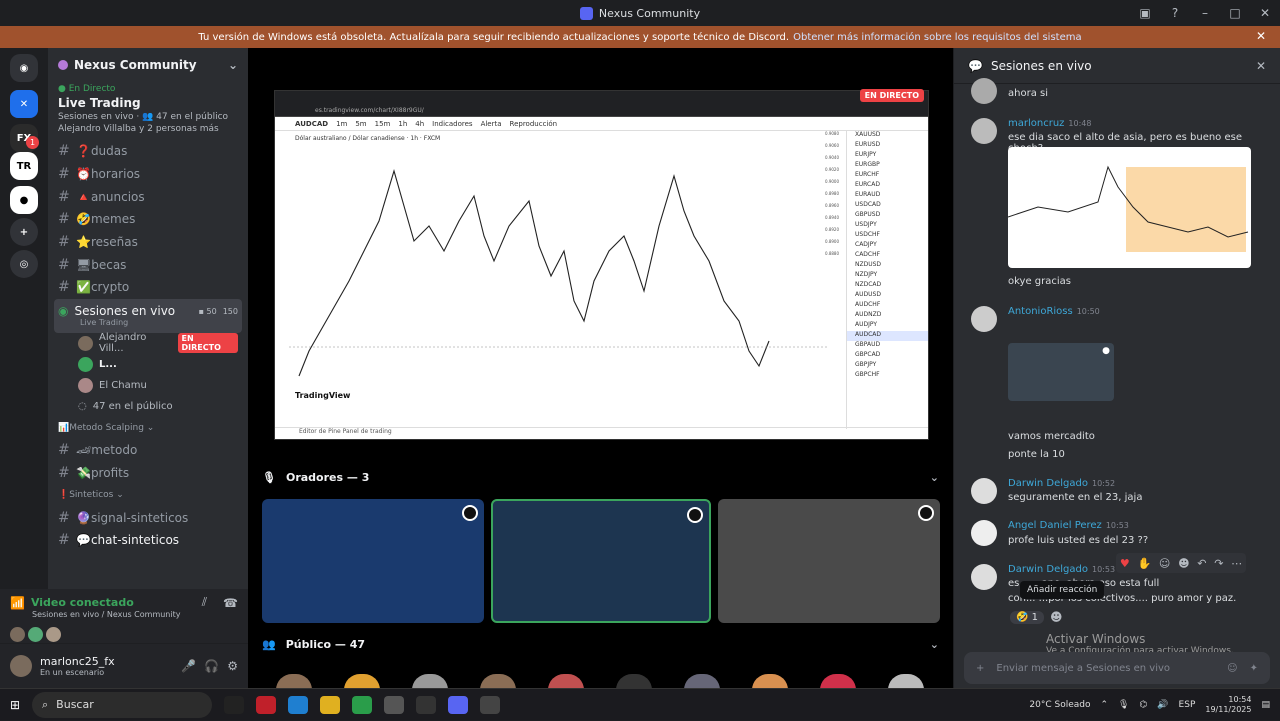  Describe the element at coordinates (362, 704) in the screenshot. I see `chrome-icon` at that location.